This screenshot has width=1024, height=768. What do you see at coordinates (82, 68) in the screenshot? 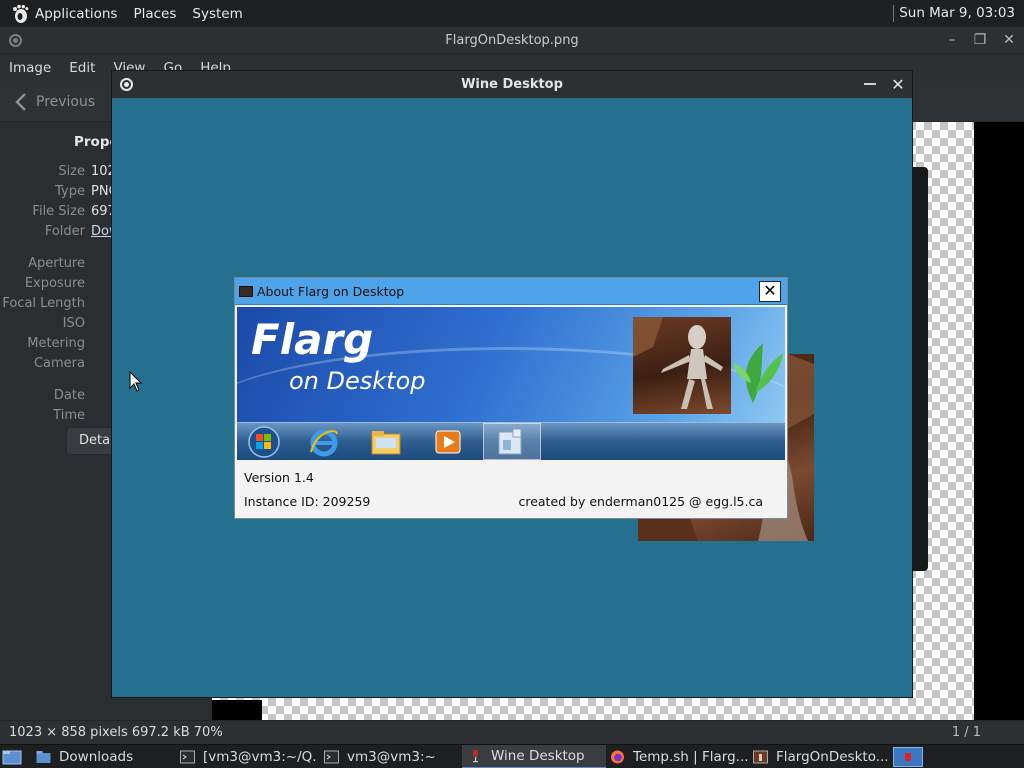
I see `menu-edit: Edit` at bounding box center [82, 68].